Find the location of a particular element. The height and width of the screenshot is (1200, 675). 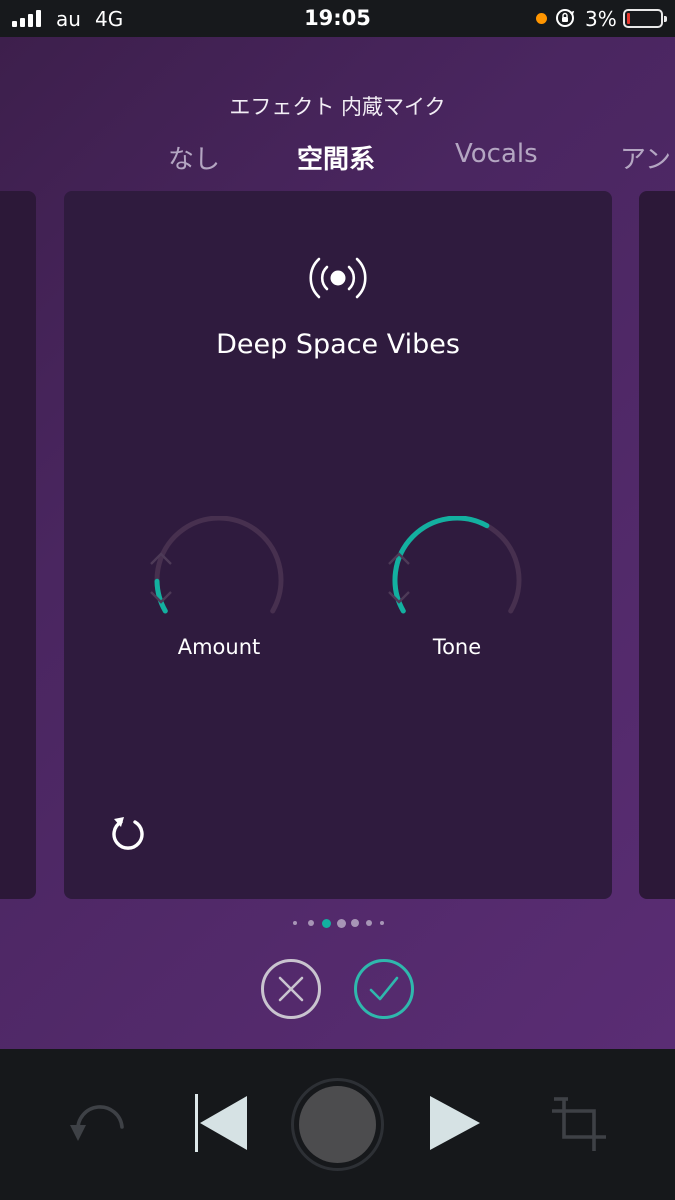

effect-category-tabs: なし 空間系 Vocals アン is located at coordinates (337, 159).